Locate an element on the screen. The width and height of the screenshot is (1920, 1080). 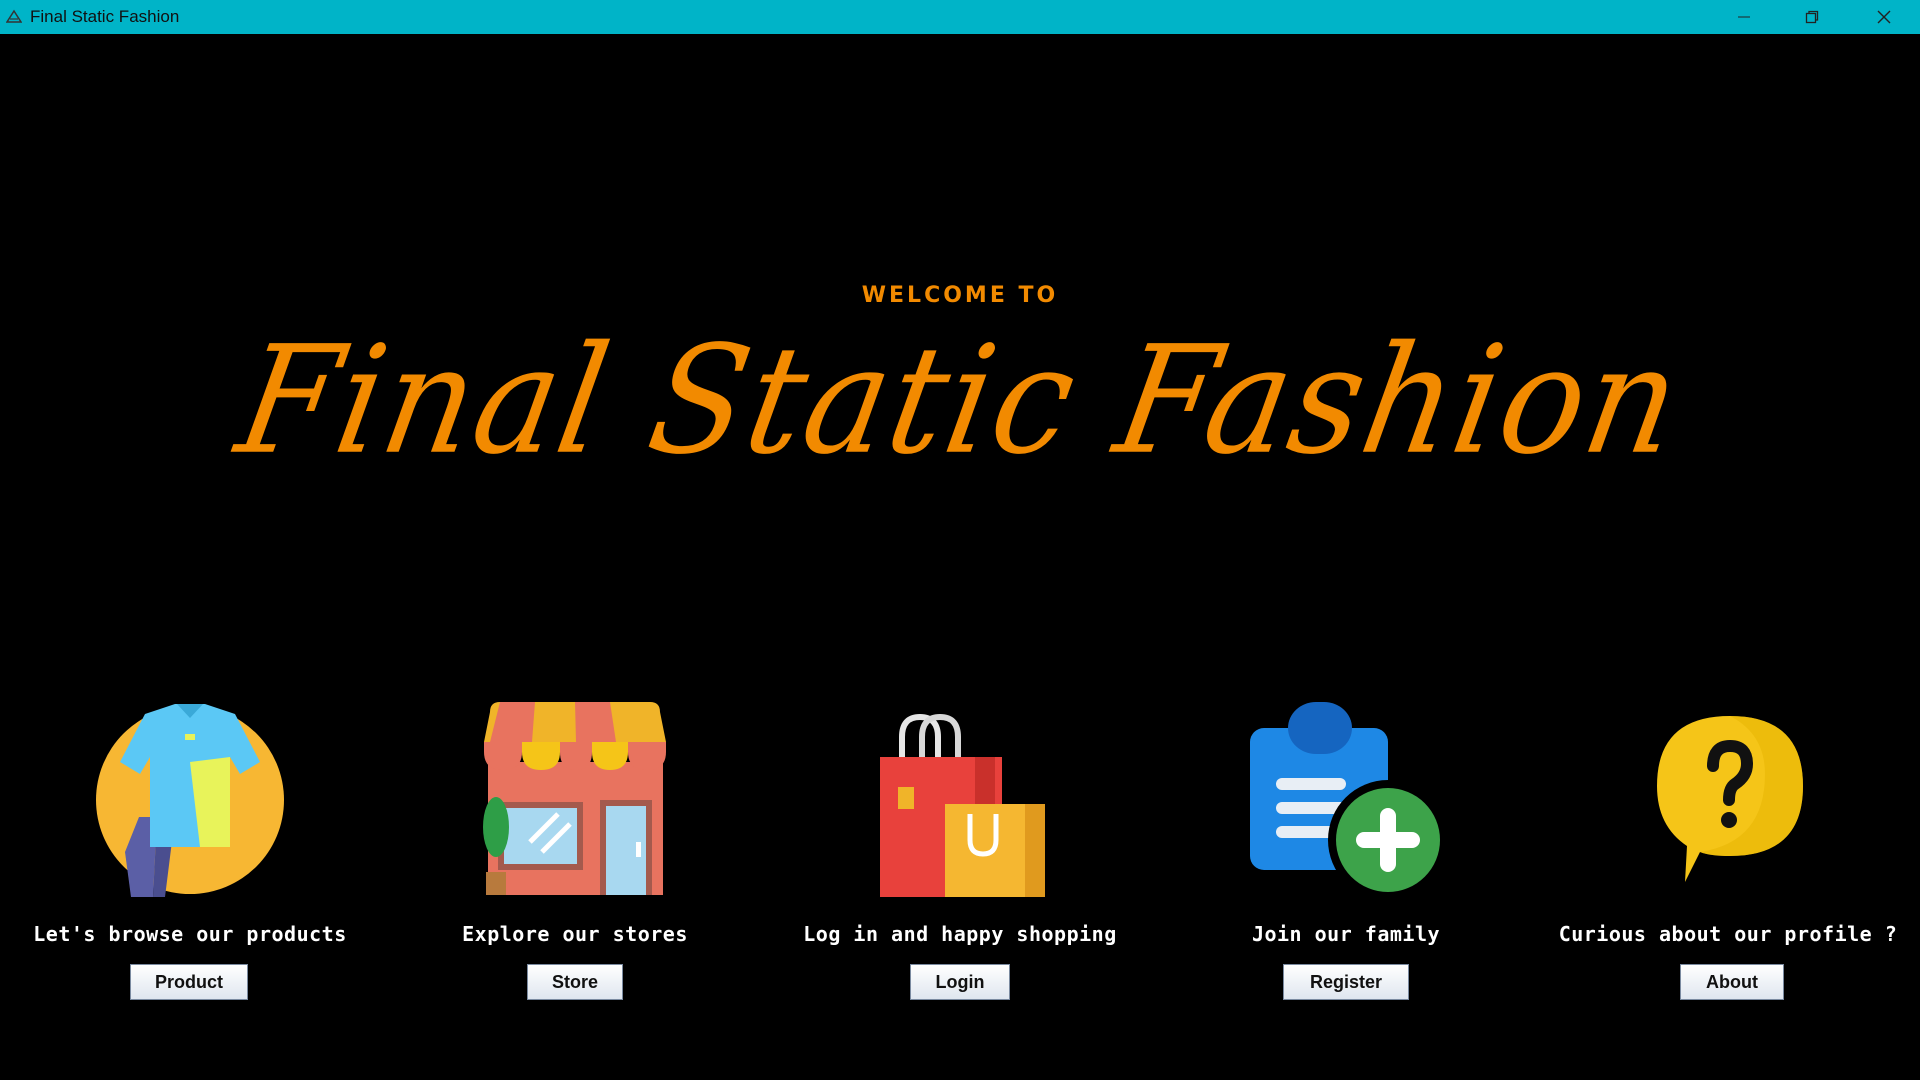
close-button is located at coordinates (1884, 17).